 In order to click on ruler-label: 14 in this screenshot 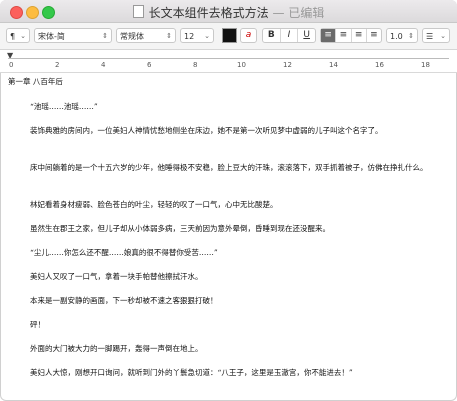, I will do `click(333, 65)`.